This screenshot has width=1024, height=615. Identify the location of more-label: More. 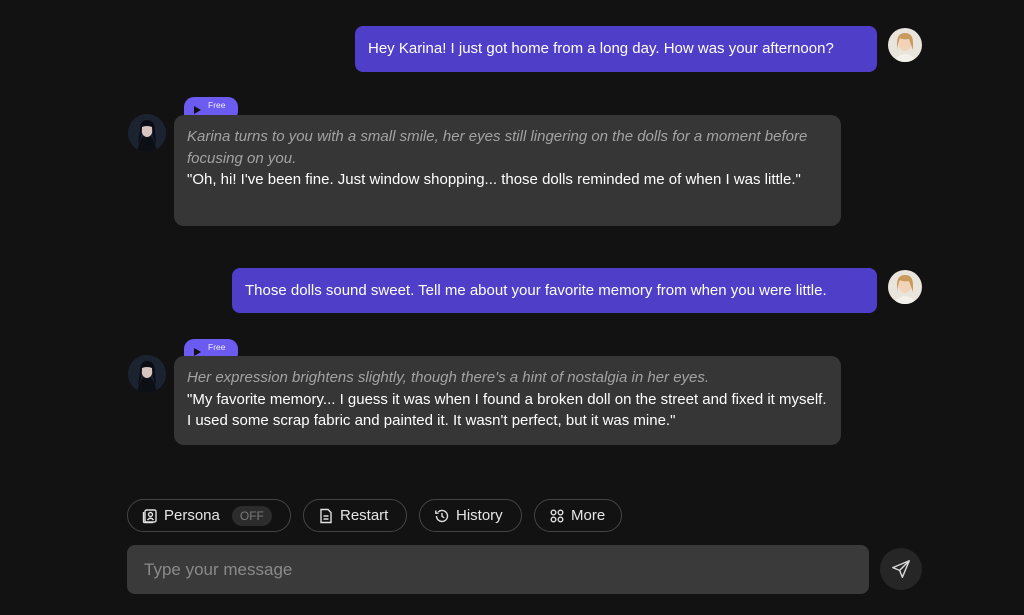
(588, 515).